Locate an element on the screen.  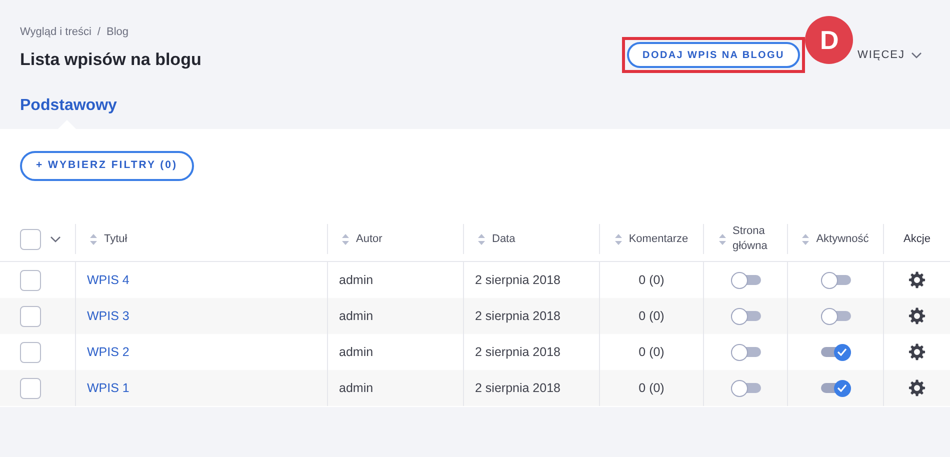
column-header: Aktywność is located at coordinates (842, 239).